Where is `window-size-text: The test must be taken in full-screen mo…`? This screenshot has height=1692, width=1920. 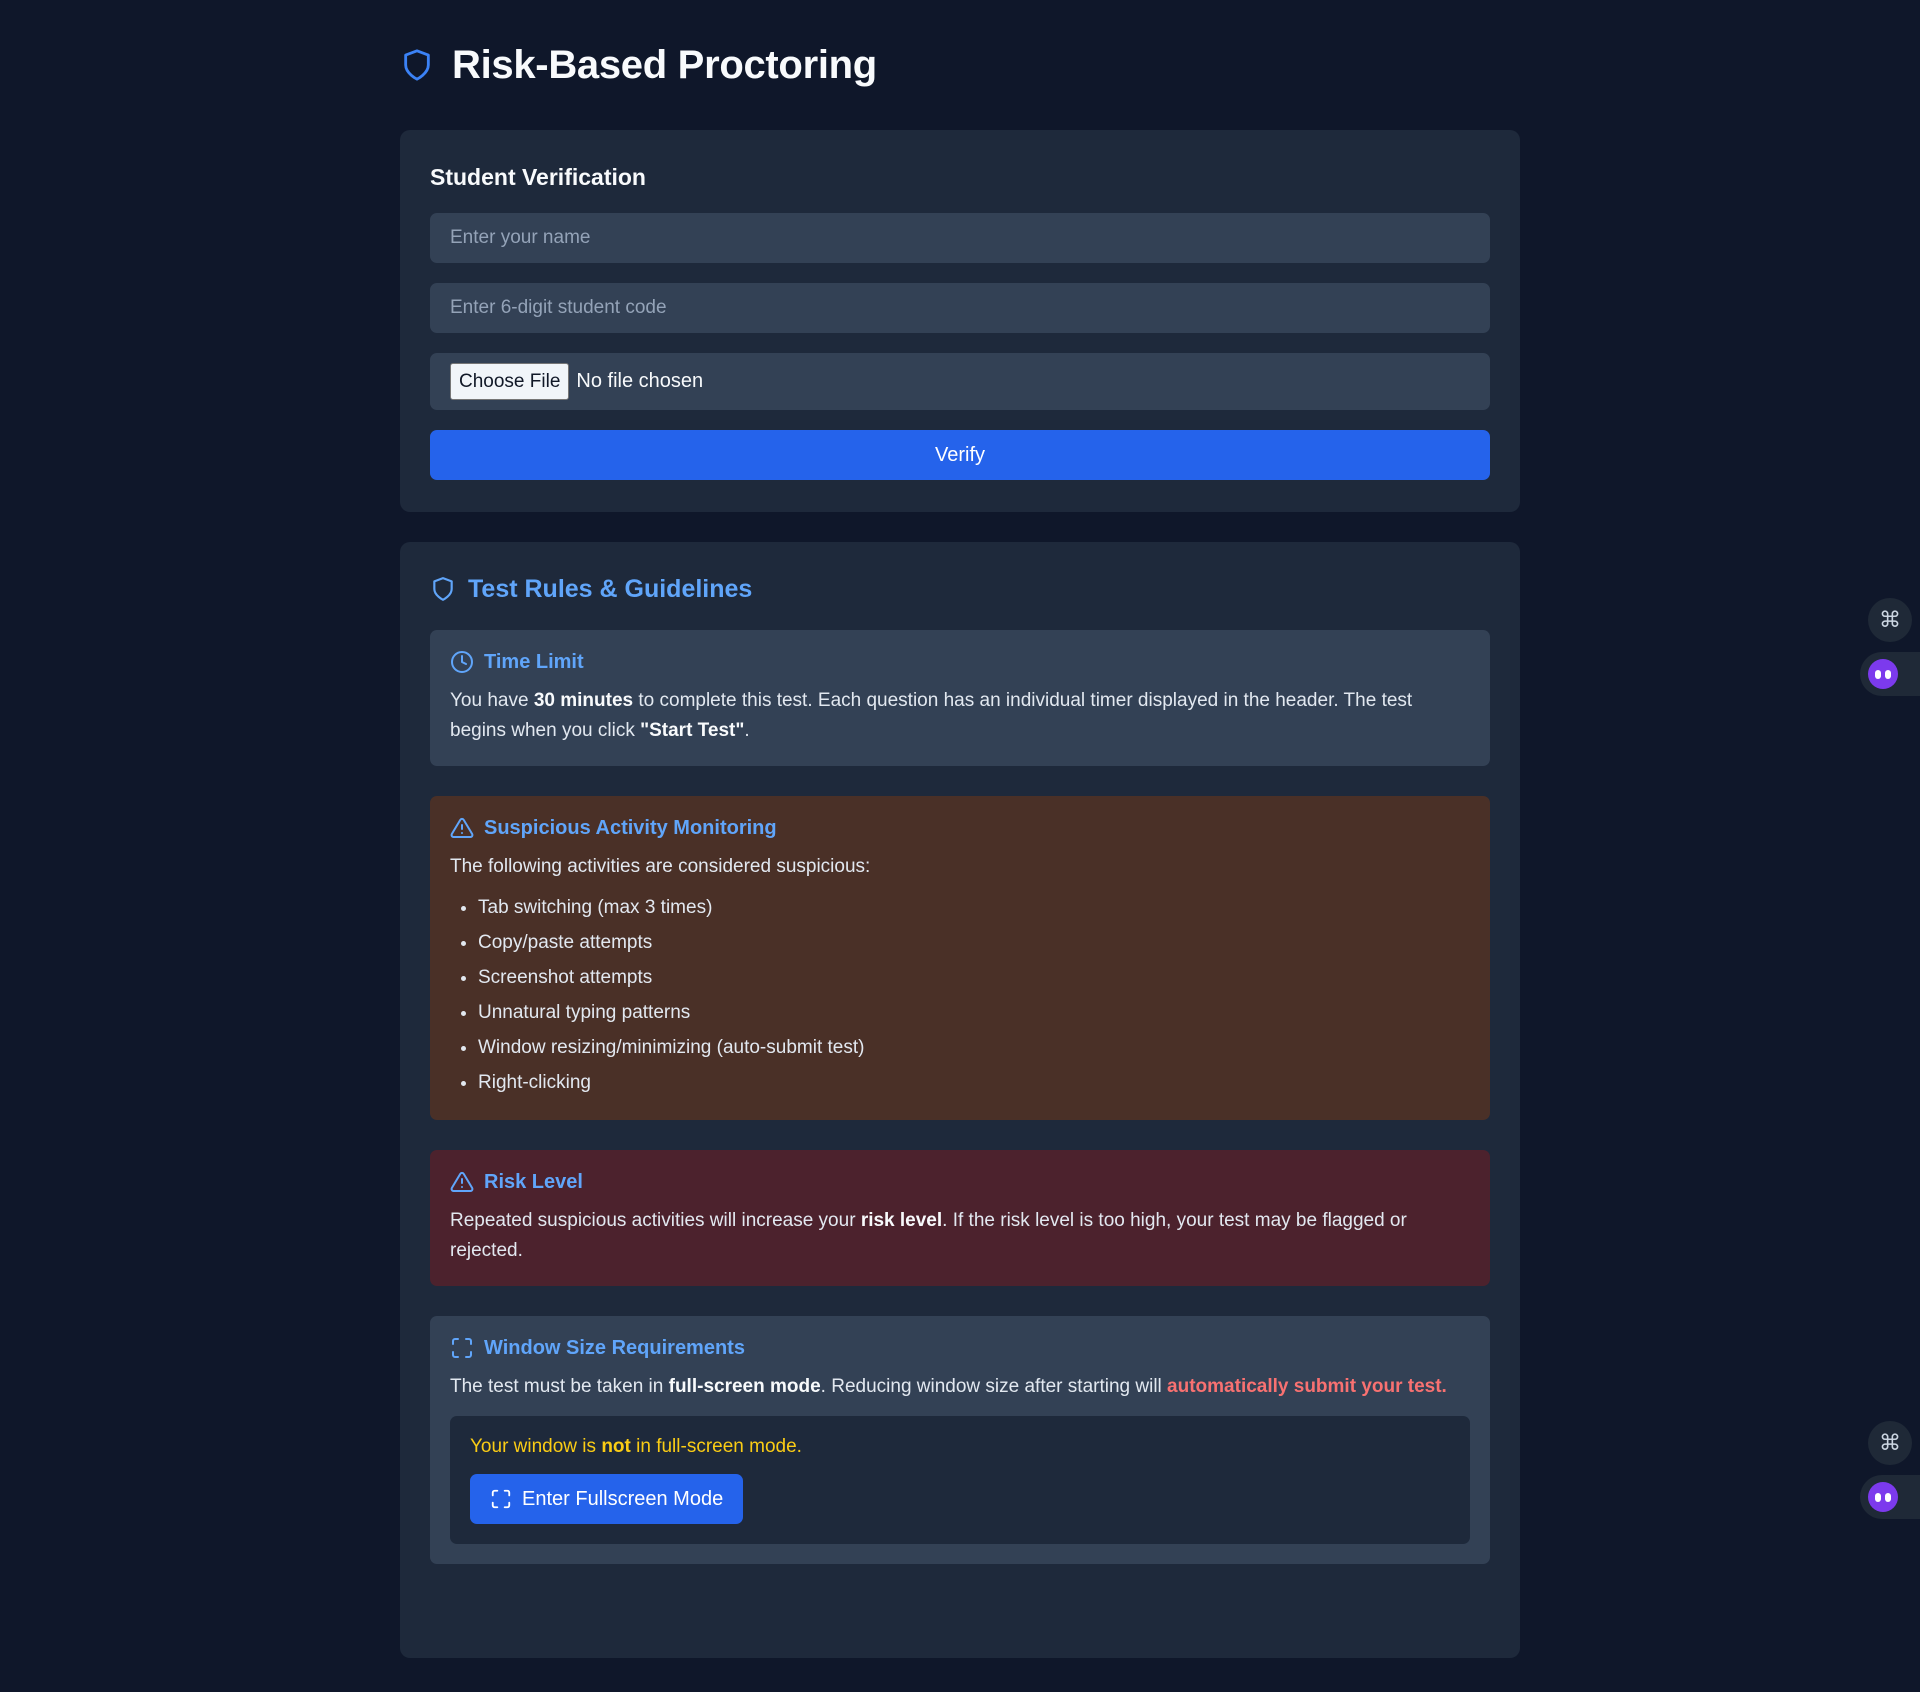
window-size-text: The test must be taken in full-screen mo… is located at coordinates (948, 1386).